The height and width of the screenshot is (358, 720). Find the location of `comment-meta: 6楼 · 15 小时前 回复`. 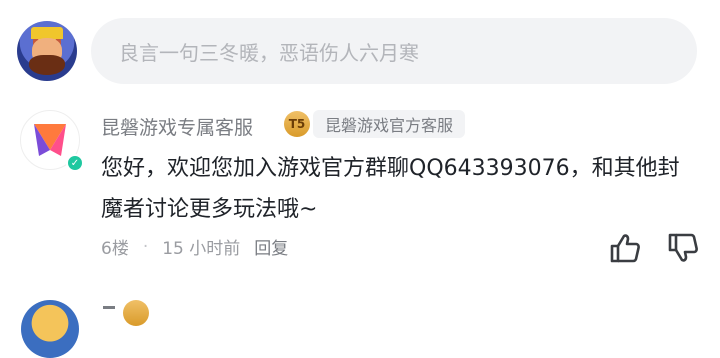

comment-meta: 6楼 · 15 小时前 回复 is located at coordinates (194, 247).